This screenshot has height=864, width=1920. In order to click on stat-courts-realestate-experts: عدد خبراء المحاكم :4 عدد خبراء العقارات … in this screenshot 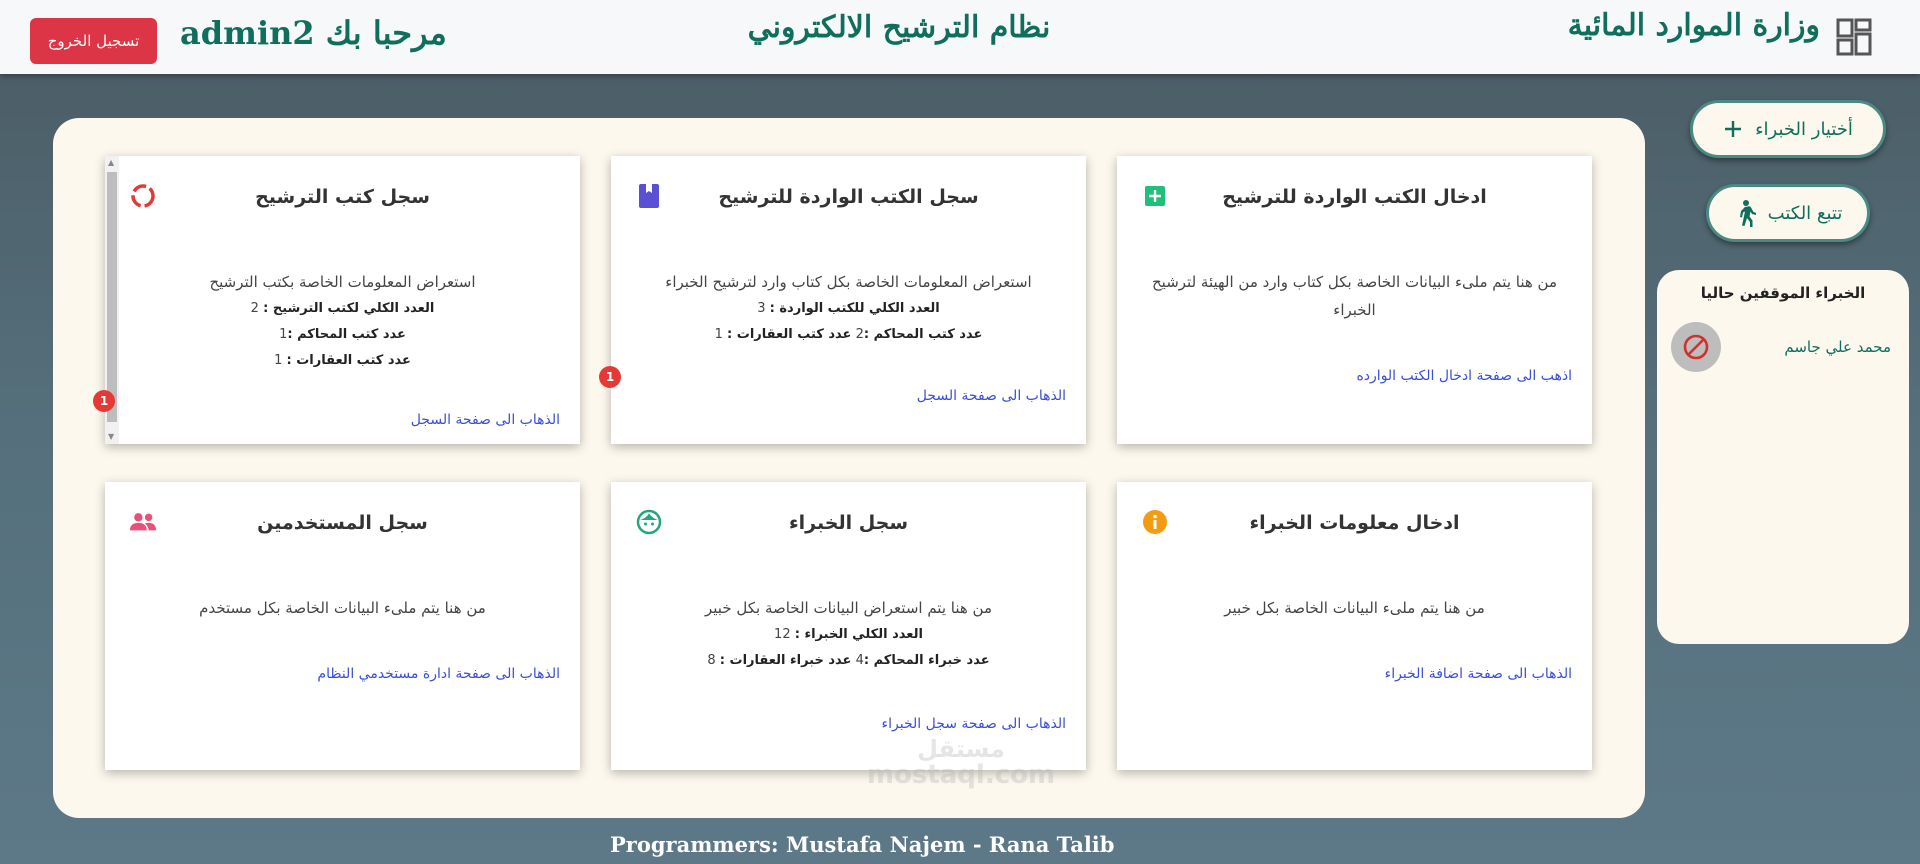, I will do `click(848, 661)`.